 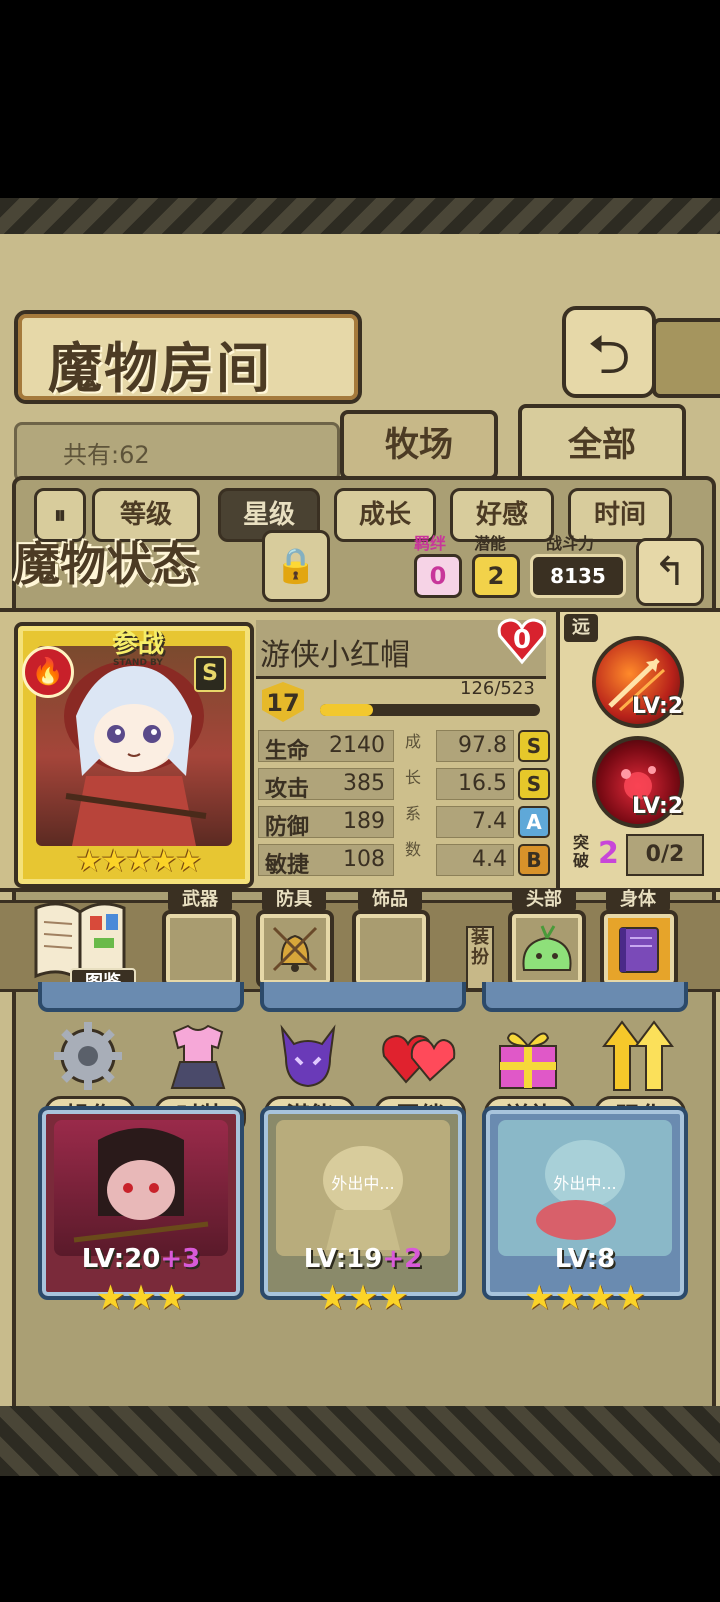 What do you see at coordinates (106, 455) in the screenshot?
I see `total-count: 共有:62` at bounding box center [106, 455].